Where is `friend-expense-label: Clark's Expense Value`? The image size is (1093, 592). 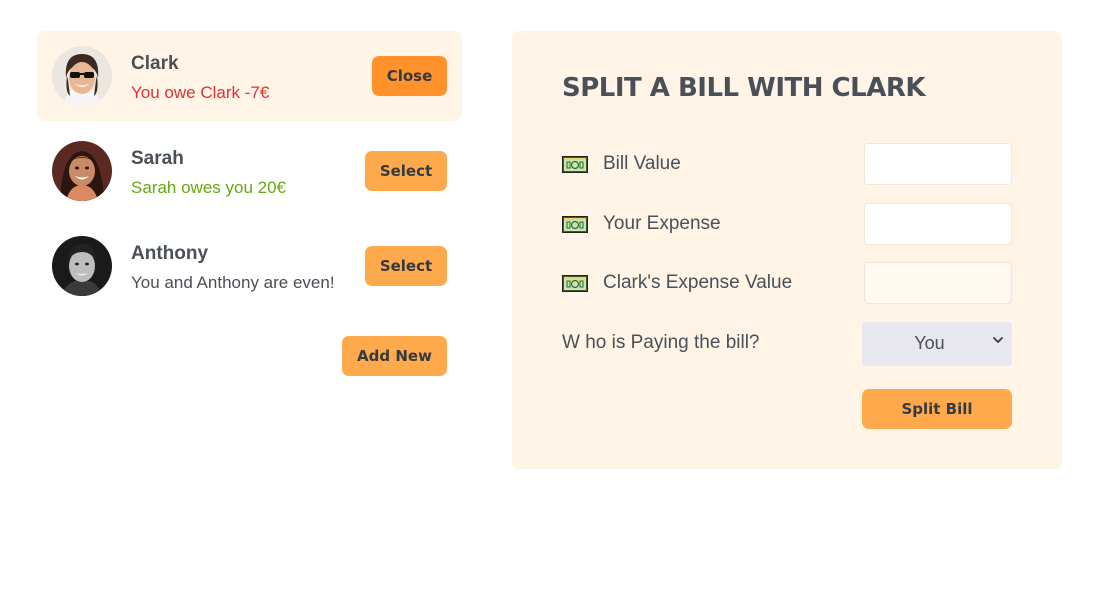 friend-expense-label: Clark's Expense Value is located at coordinates (698, 282).